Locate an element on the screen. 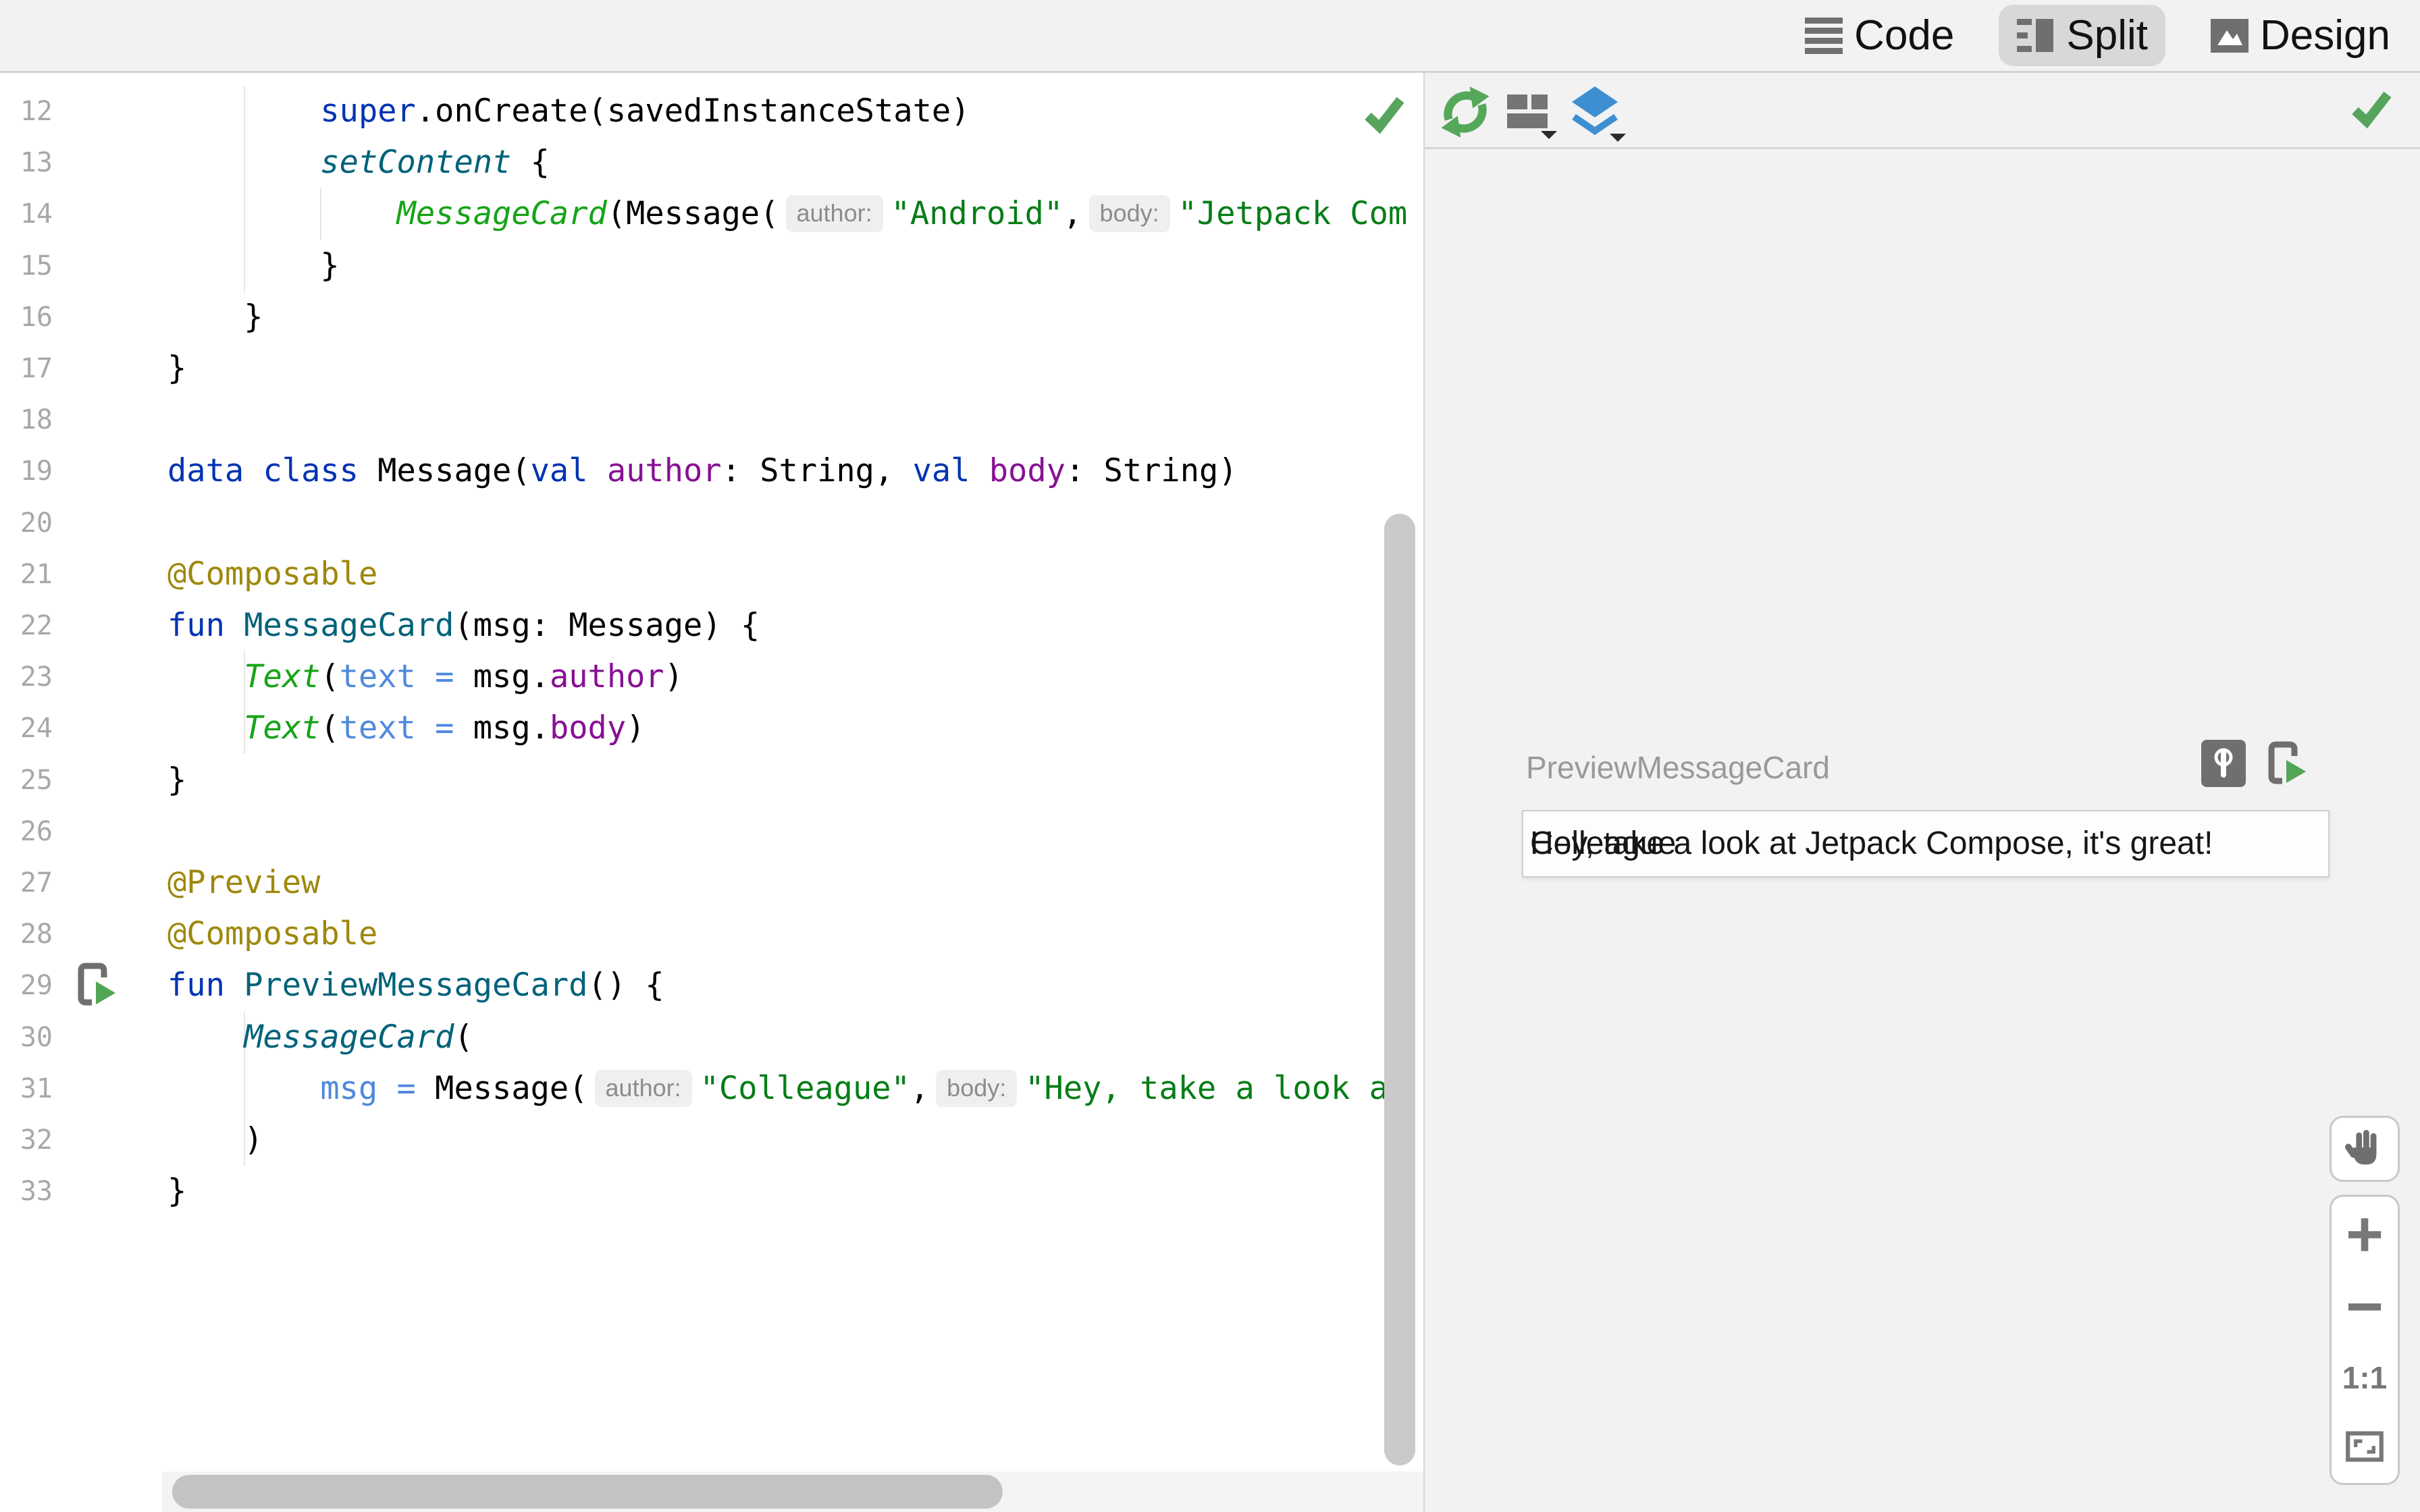 This screenshot has height=1512, width=2420. zoom-in-button: + is located at coordinates (2365, 1234).